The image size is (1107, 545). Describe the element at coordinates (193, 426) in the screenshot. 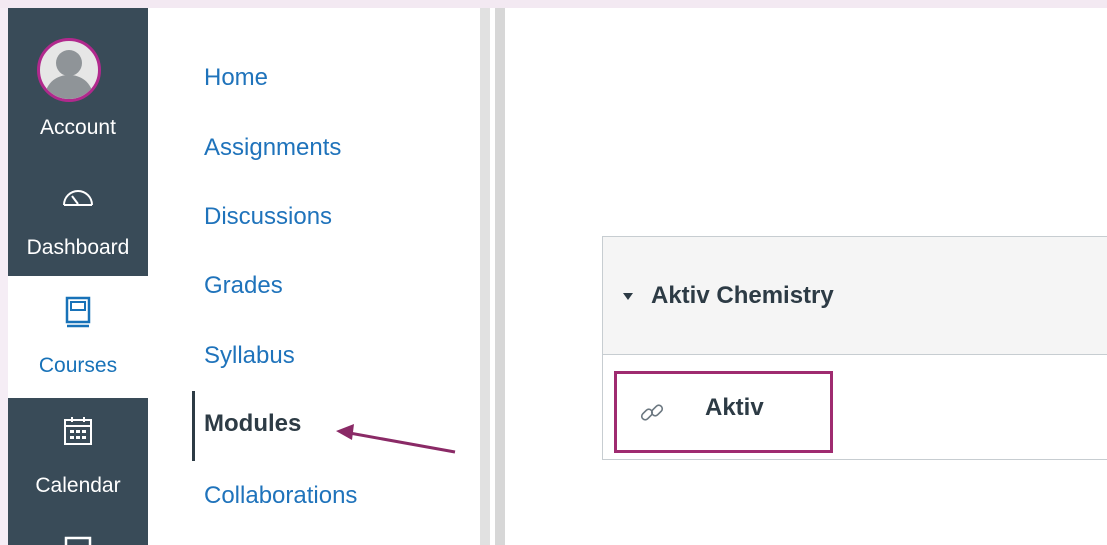

I see `active-indicator` at that location.